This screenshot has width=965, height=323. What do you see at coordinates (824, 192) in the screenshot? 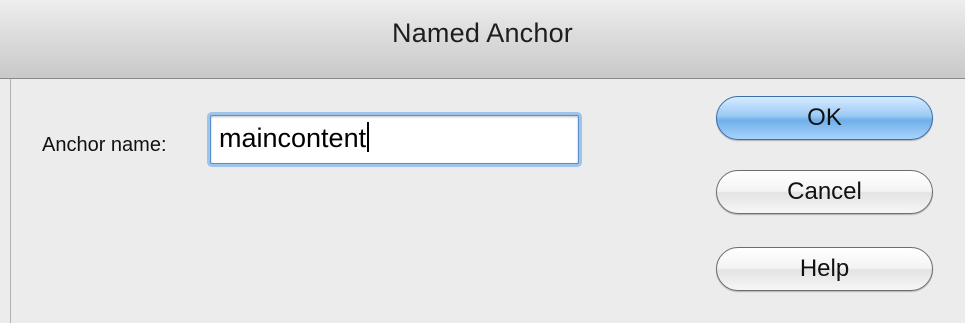
I see `cancel-button: Cancel` at bounding box center [824, 192].